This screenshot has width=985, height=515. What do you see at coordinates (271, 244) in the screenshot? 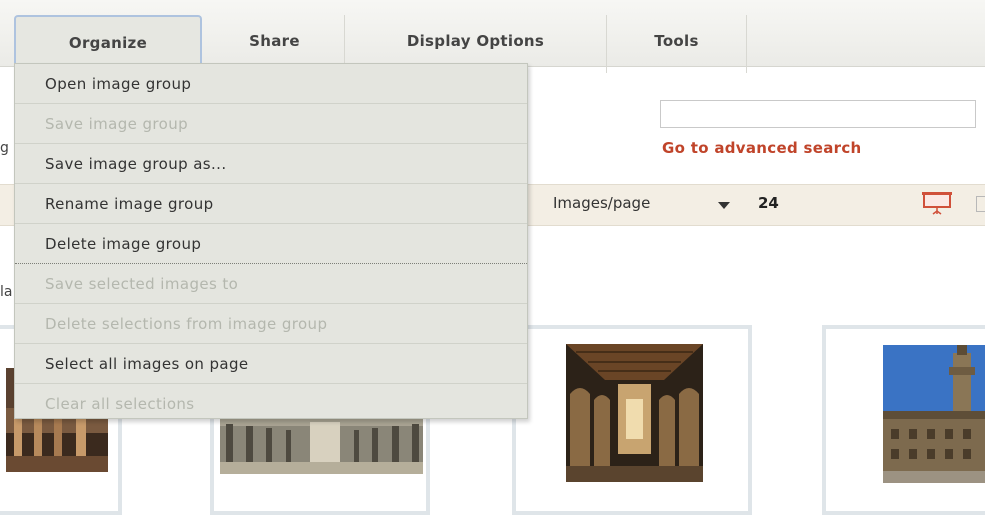
I see `menu-item-delete-image-group: Delete image group` at bounding box center [271, 244].